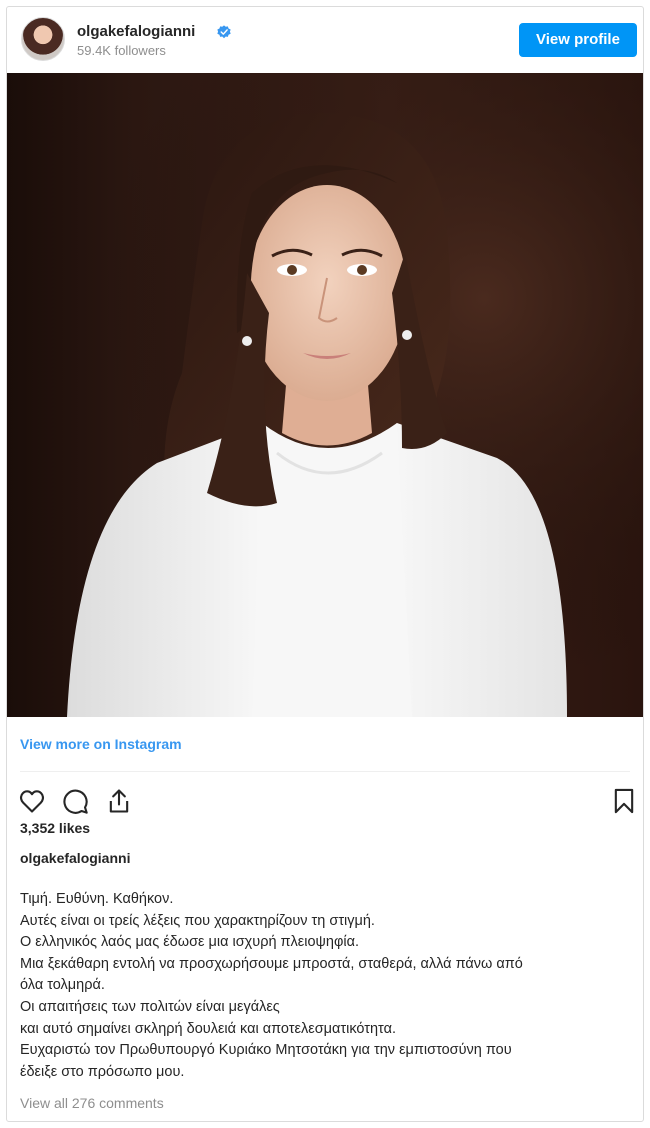 Image resolution: width=650 pixels, height=1128 pixels. I want to click on caption-line: έδειξε στο πρόσωπο μου., so click(102, 1071).